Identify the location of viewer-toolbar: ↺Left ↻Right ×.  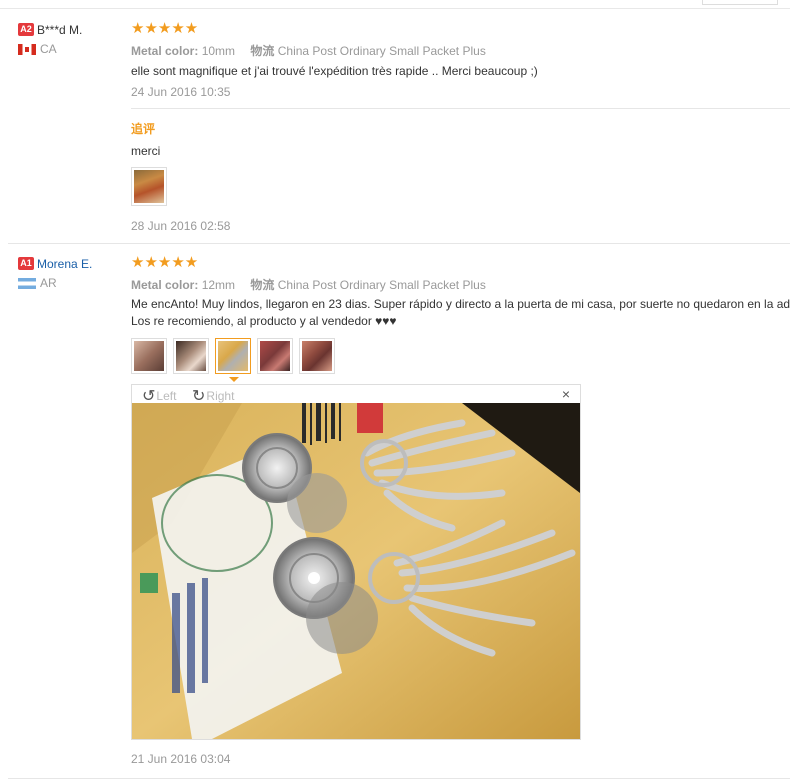
(356, 395).